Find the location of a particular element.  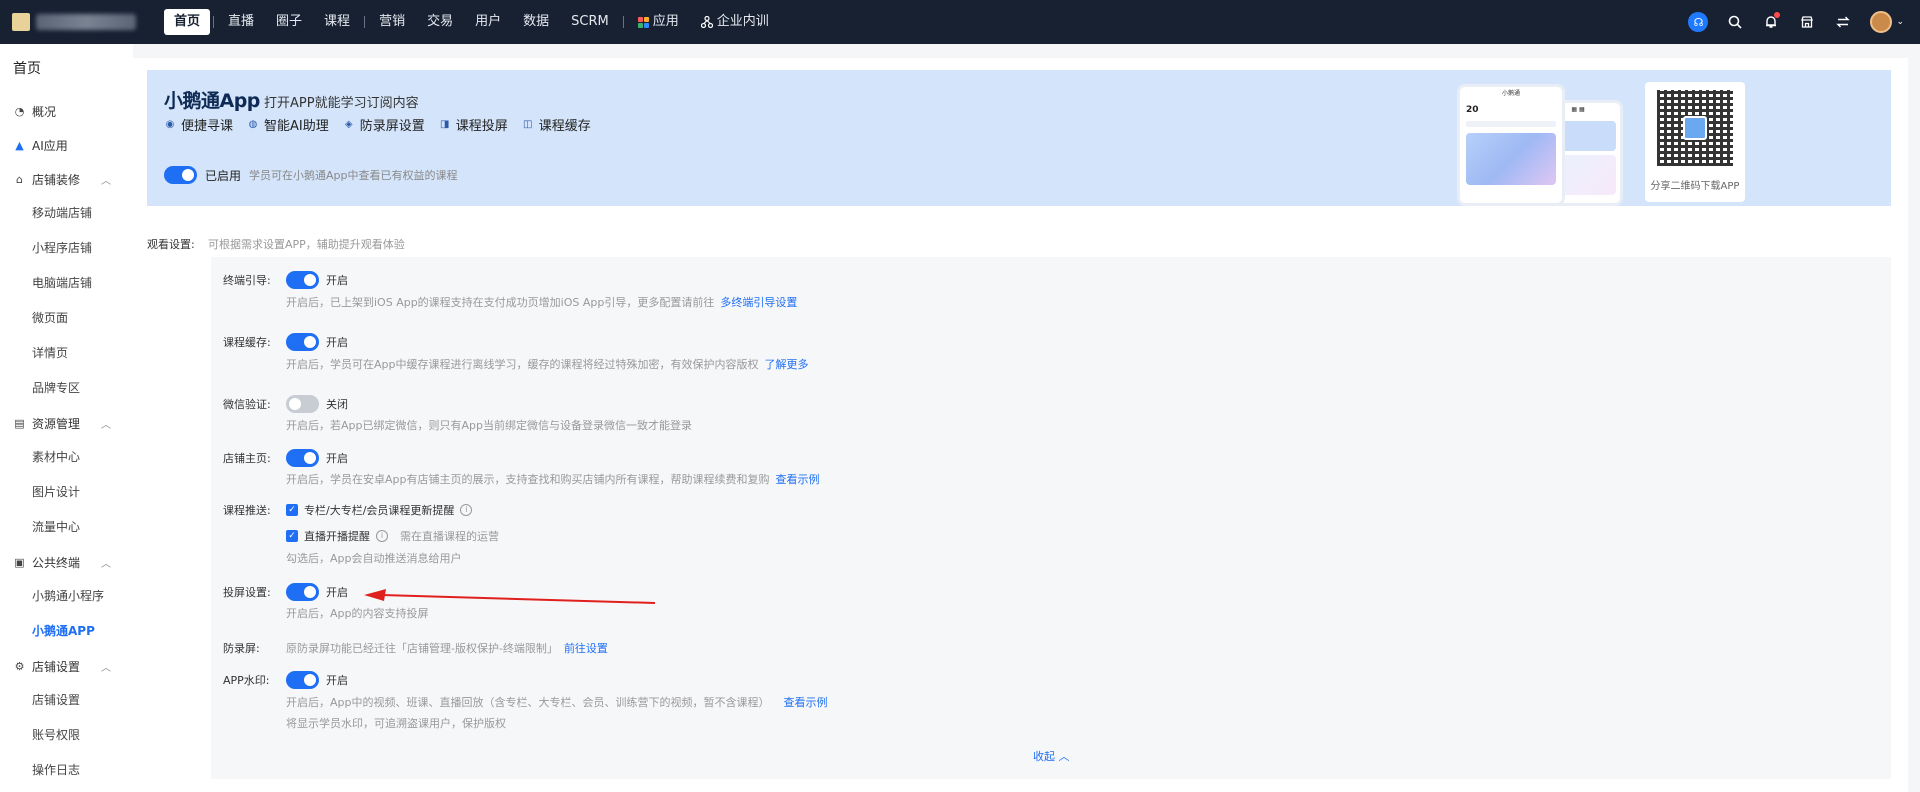

sidebar-group-shop-decor: ⌂ 店铺装修 ︿ is located at coordinates (66, 179).